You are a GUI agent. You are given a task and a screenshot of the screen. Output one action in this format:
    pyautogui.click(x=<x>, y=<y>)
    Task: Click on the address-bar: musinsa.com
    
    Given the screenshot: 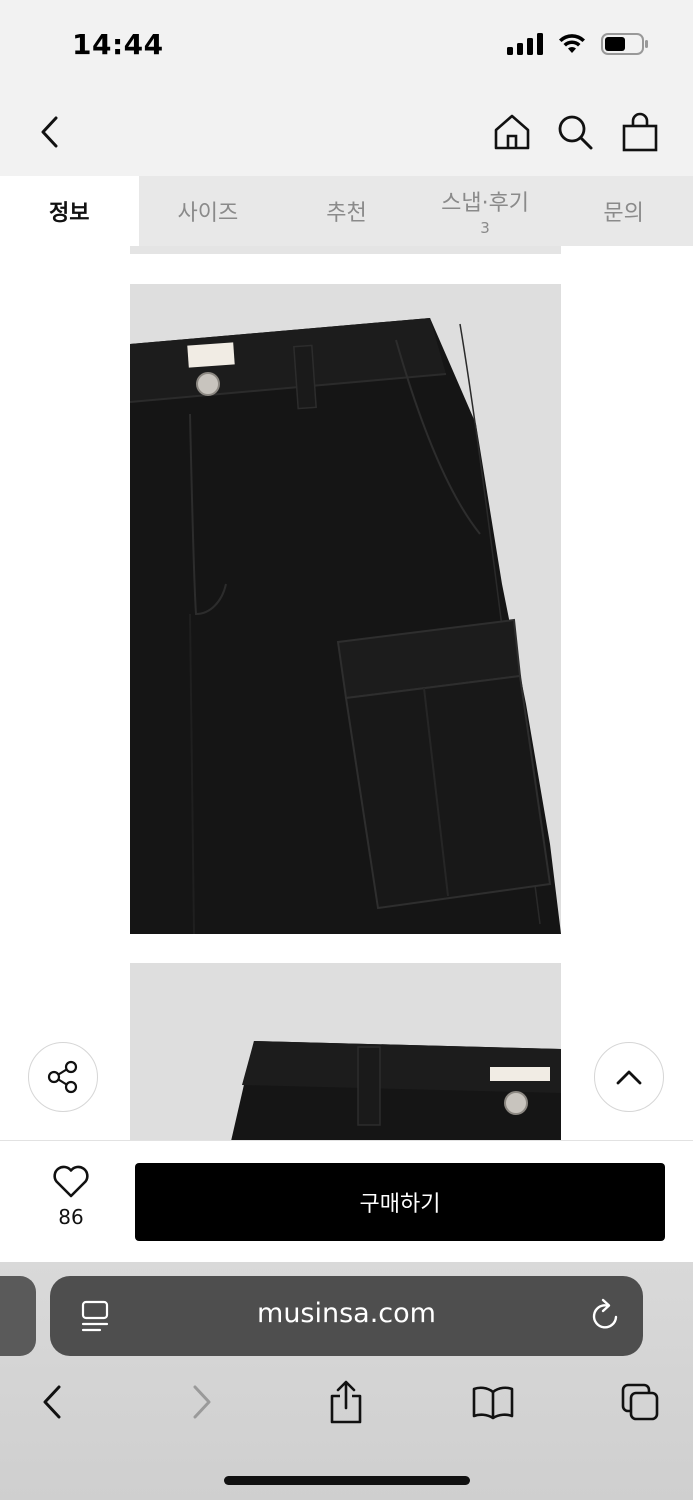 What is the action you would take?
    pyautogui.click(x=346, y=1316)
    